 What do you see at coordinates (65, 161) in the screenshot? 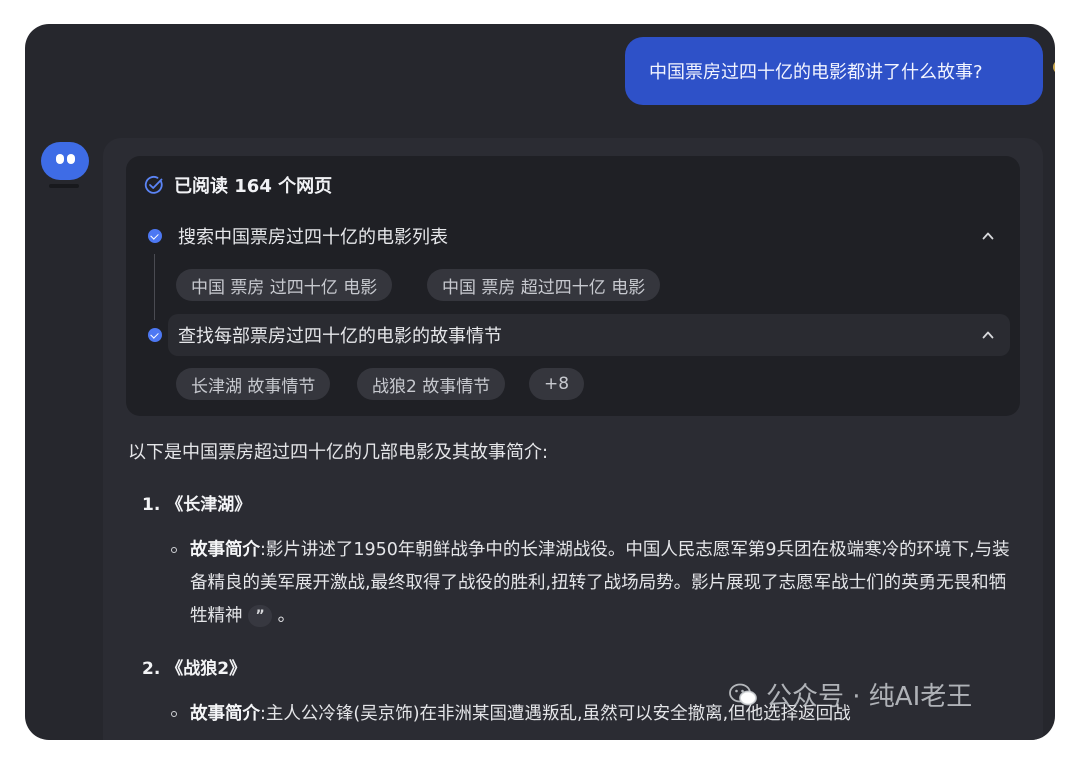
I see `bot-avatar` at bounding box center [65, 161].